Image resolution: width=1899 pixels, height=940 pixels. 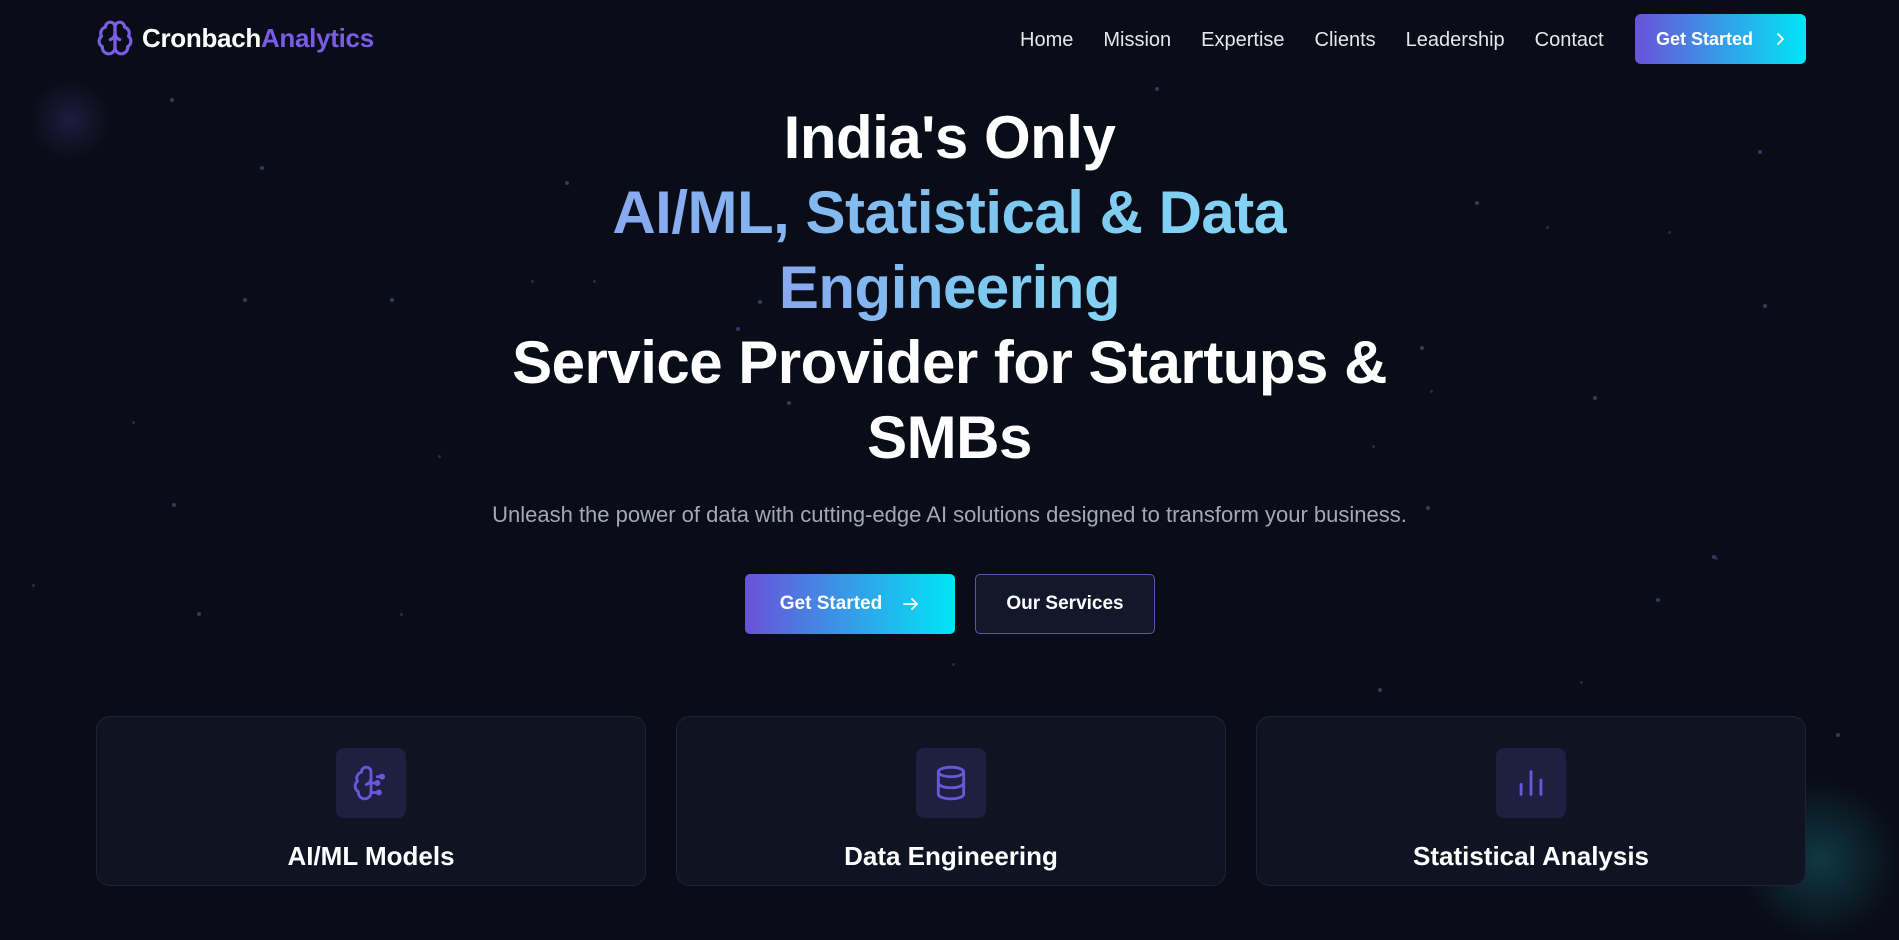 What do you see at coordinates (1046, 40) in the screenshot?
I see `nav-link-home: Home` at bounding box center [1046, 40].